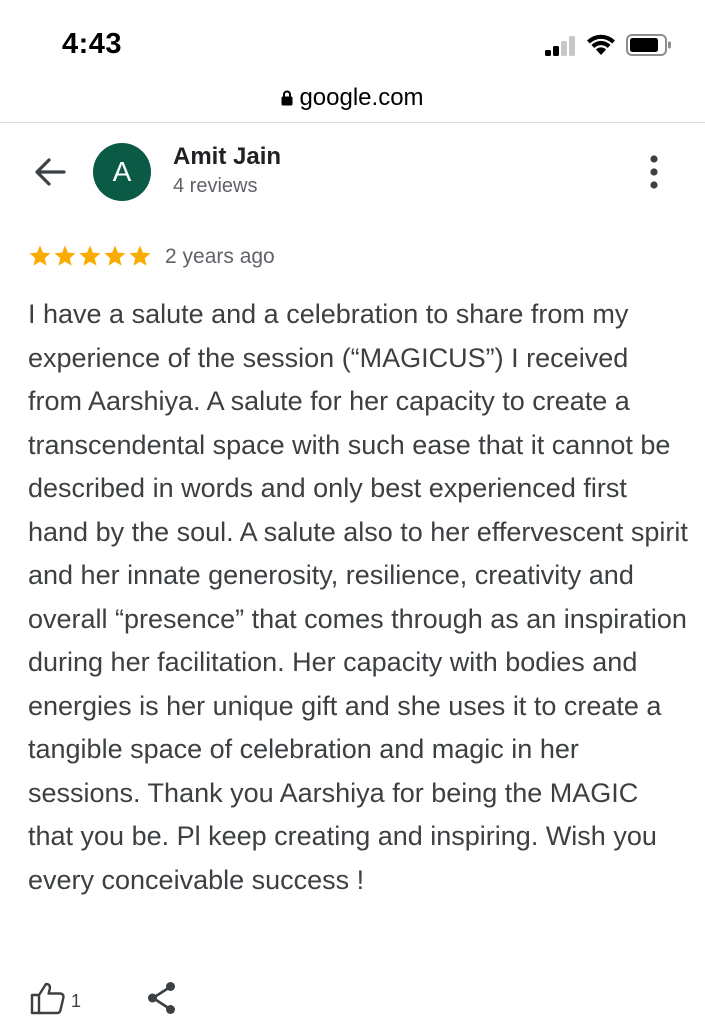 This screenshot has width=705, height=1024. What do you see at coordinates (220, 256) in the screenshot?
I see `review-date: 2 years ago` at bounding box center [220, 256].